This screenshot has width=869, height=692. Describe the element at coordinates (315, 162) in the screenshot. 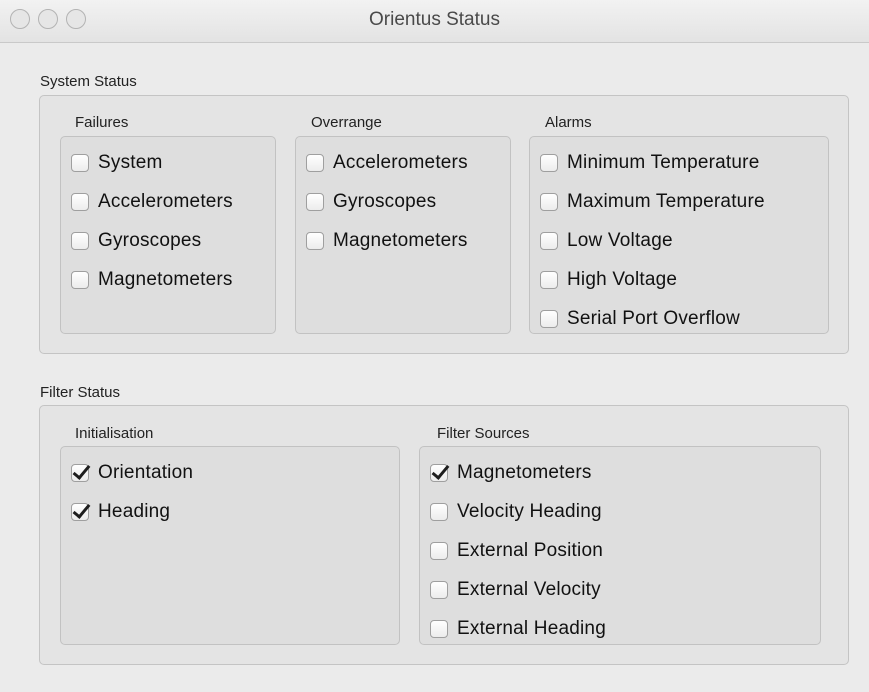

I see `overrange-accelerometers-checkbox` at that location.